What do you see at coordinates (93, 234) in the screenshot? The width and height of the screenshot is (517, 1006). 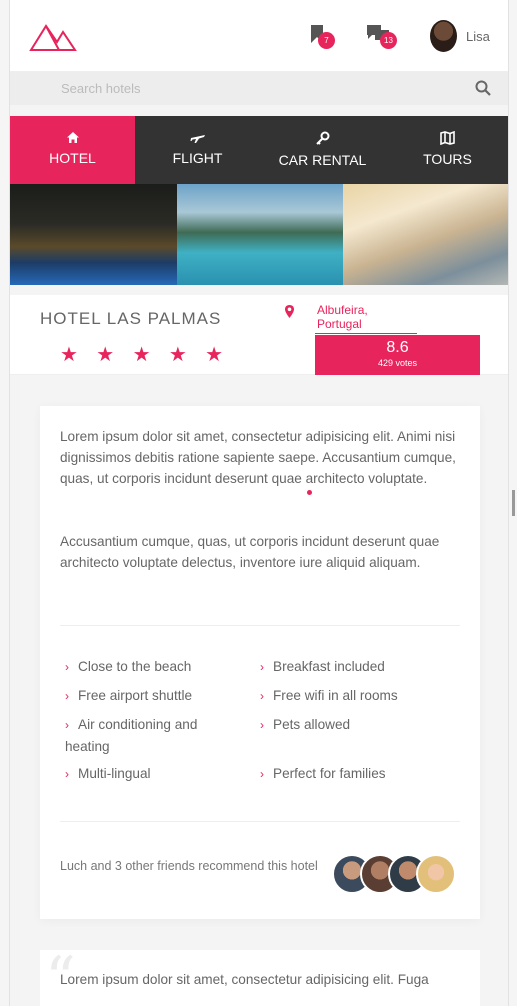 I see `hotel-photo-night-pool` at bounding box center [93, 234].